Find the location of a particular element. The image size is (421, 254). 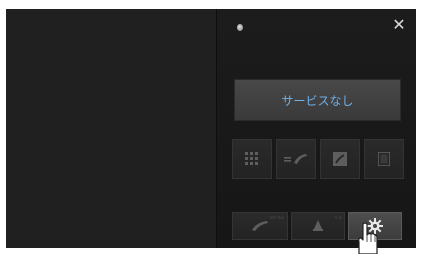

call-log-icon is located at coordinates (340, 159).